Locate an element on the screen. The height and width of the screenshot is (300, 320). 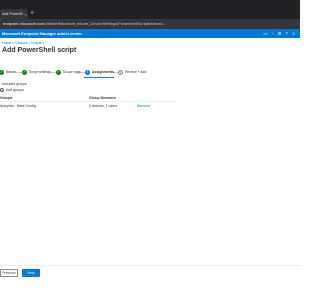
previous-button: Previous is located at coordinates (9, 273).